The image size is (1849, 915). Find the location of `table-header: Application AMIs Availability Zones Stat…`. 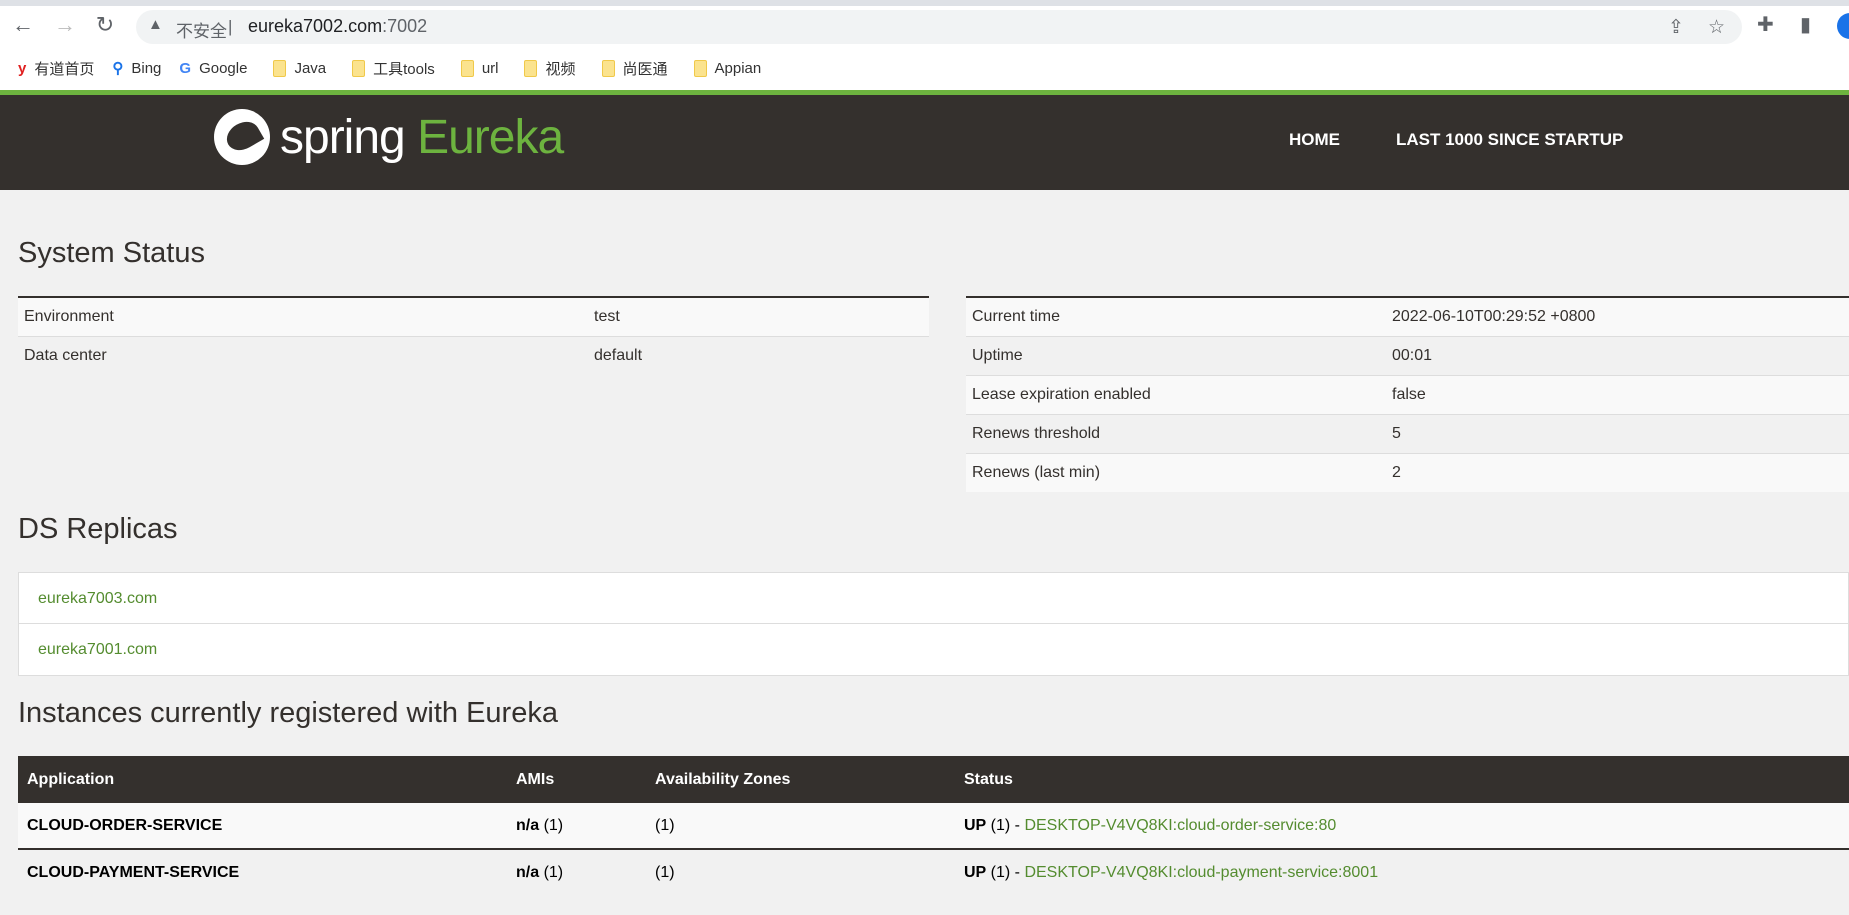

table-header: Application AMIs Availability Zones Stat… is located at coordinates (933, 779).